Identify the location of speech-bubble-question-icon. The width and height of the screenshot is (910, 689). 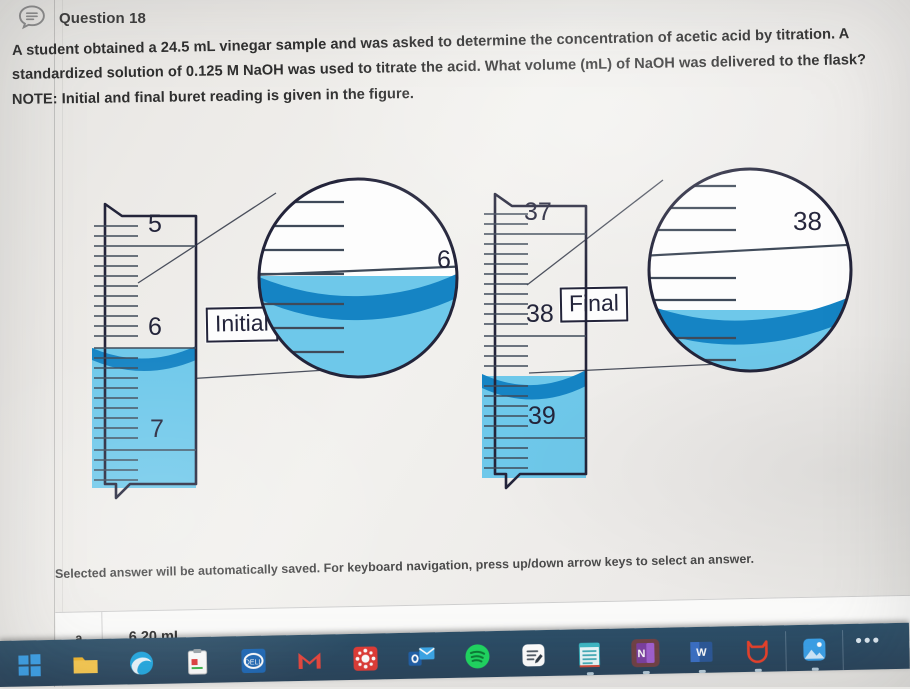
(32, 18).